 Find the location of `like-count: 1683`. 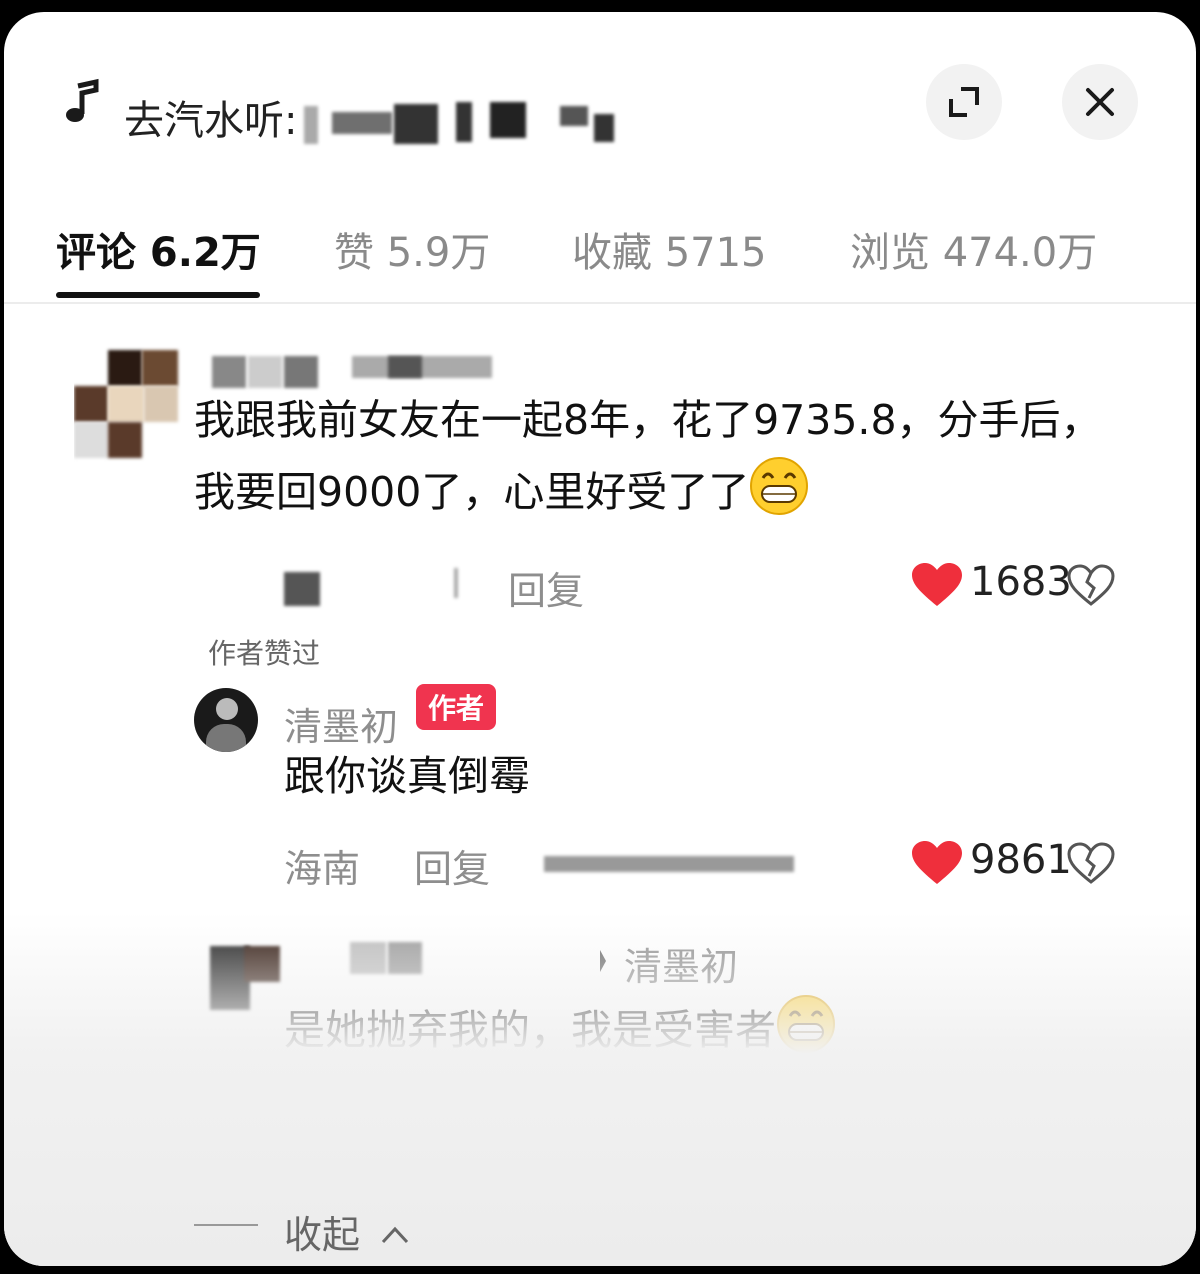

like-count: 1683 is located at coordinates (1021, 582).